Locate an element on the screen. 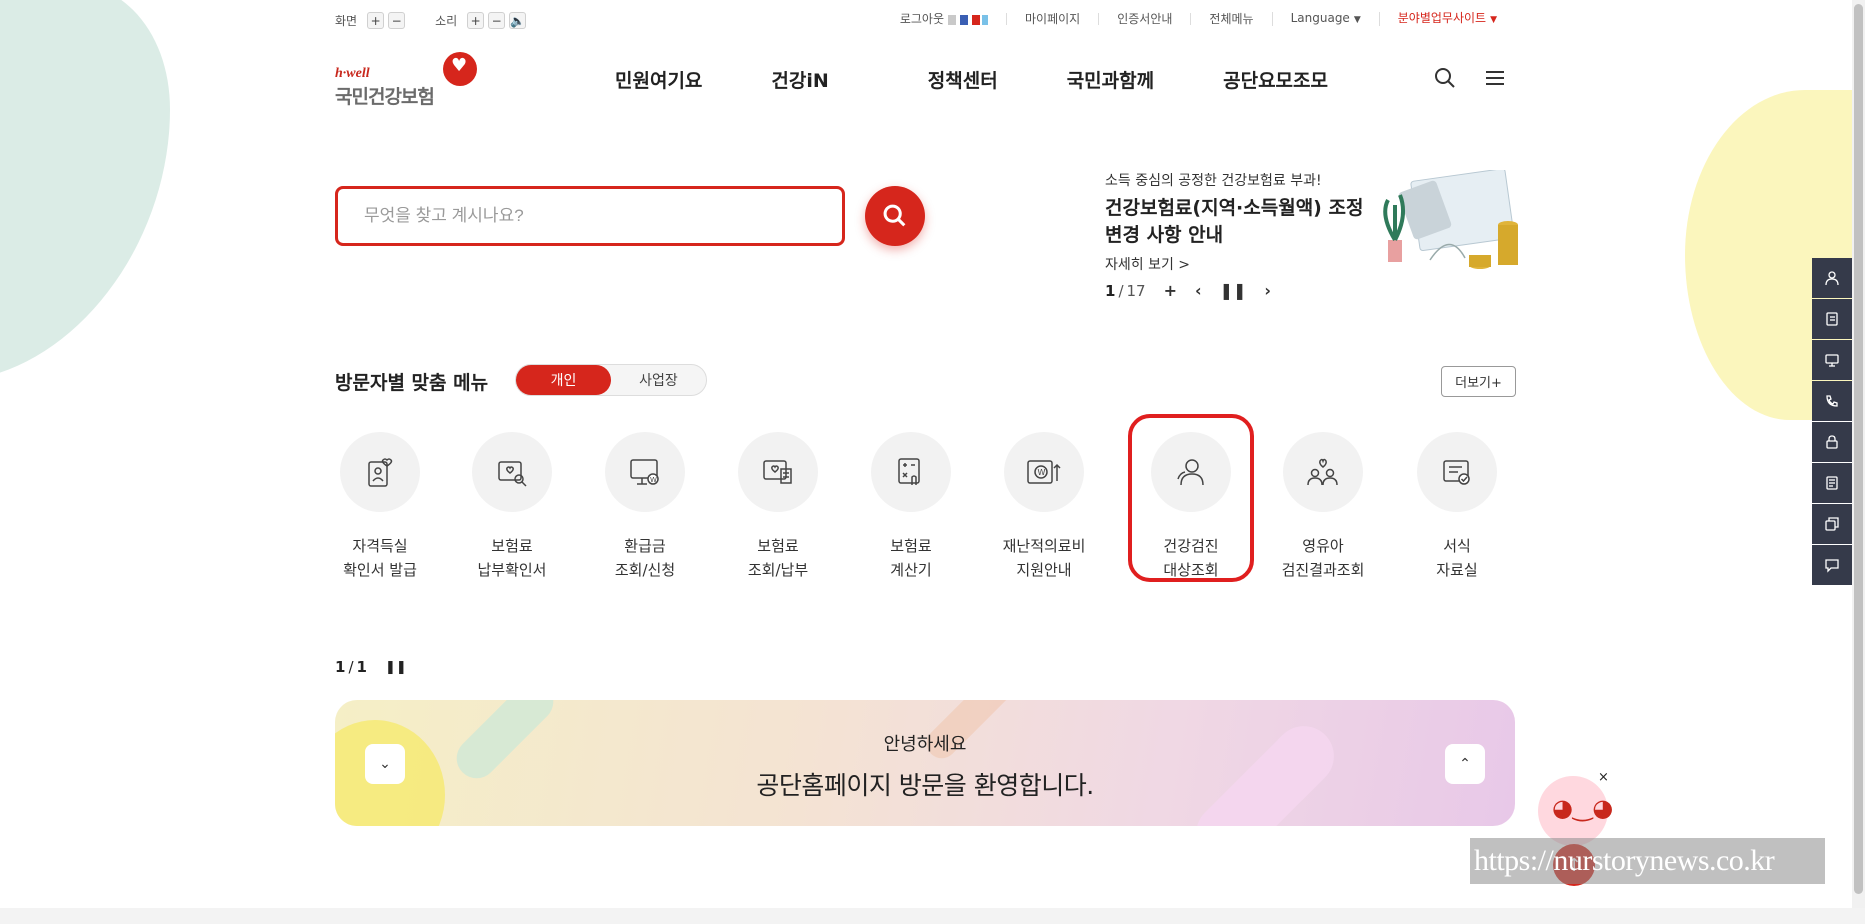 Image resolution: width=1865 pixels, height=924 pixels. mypage-link: 마이페이지 is located at coordinates (1052, 19).